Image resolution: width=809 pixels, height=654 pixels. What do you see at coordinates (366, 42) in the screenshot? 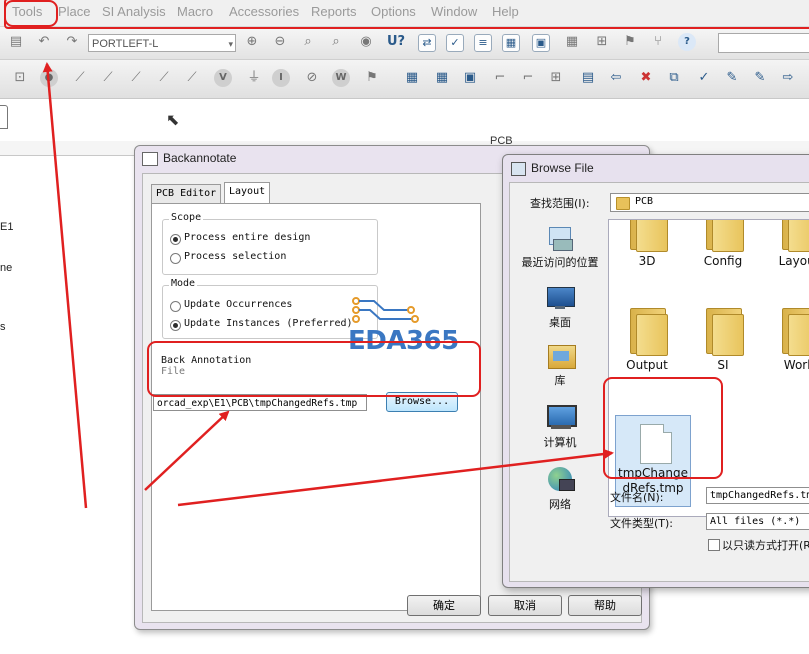
I see `view-icon: ◉` at bounding box center [366, 42].